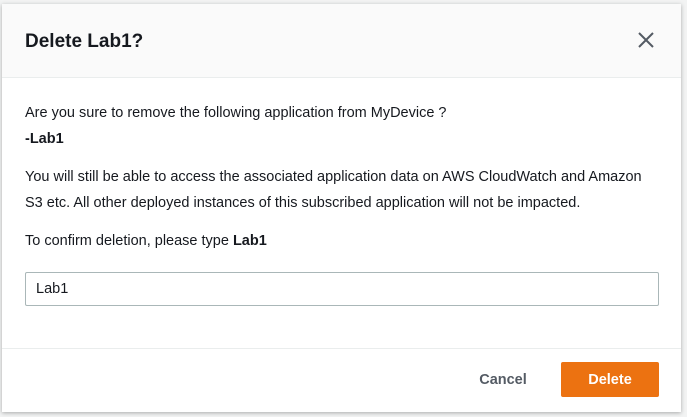 The height and width of the screenshot is (417, 687). I want to click on confirm-label: To confirm deletion, please type Lab1, so click(341, 241).